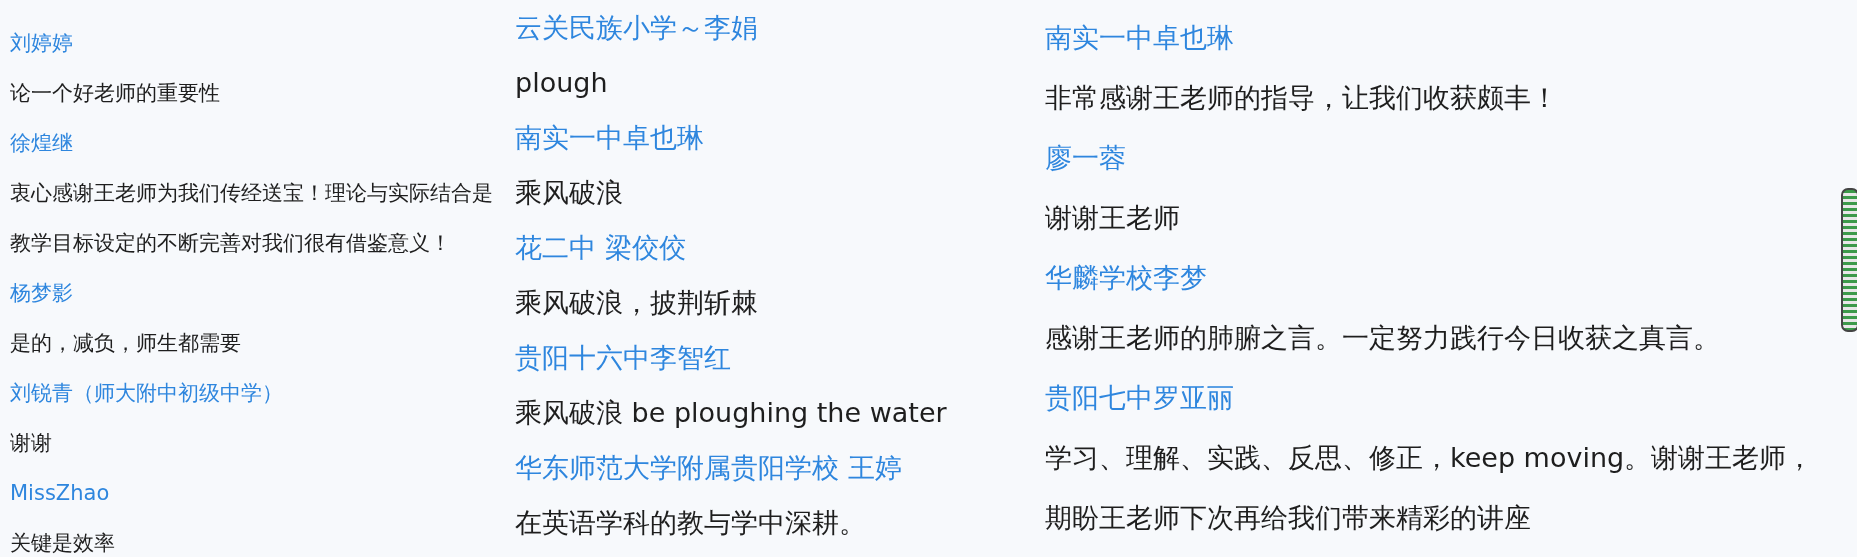  Describe the element at coordinates (637, 303) in the screenshot. I see `comment-text: 乘风破浪，披荆斩棘` at that location.